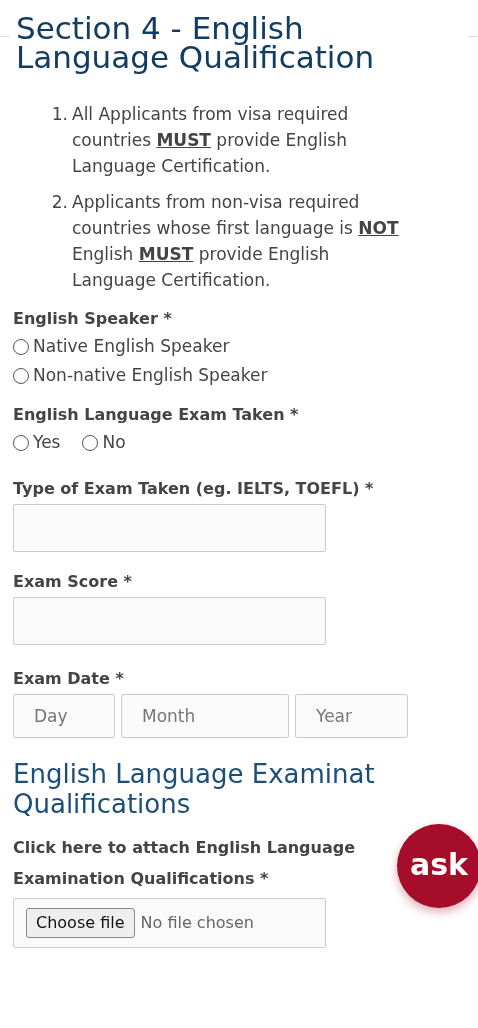  Describe the element at coordinates (150, 376) in the screenshot. I see `radio-label: Non-native English Speaker` at that location.